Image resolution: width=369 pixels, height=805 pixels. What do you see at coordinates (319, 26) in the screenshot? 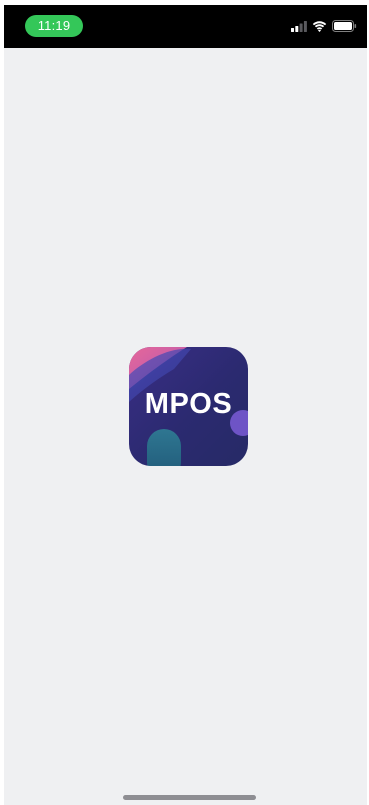
I see `wifi-icon` at bounding box center [319, 26].